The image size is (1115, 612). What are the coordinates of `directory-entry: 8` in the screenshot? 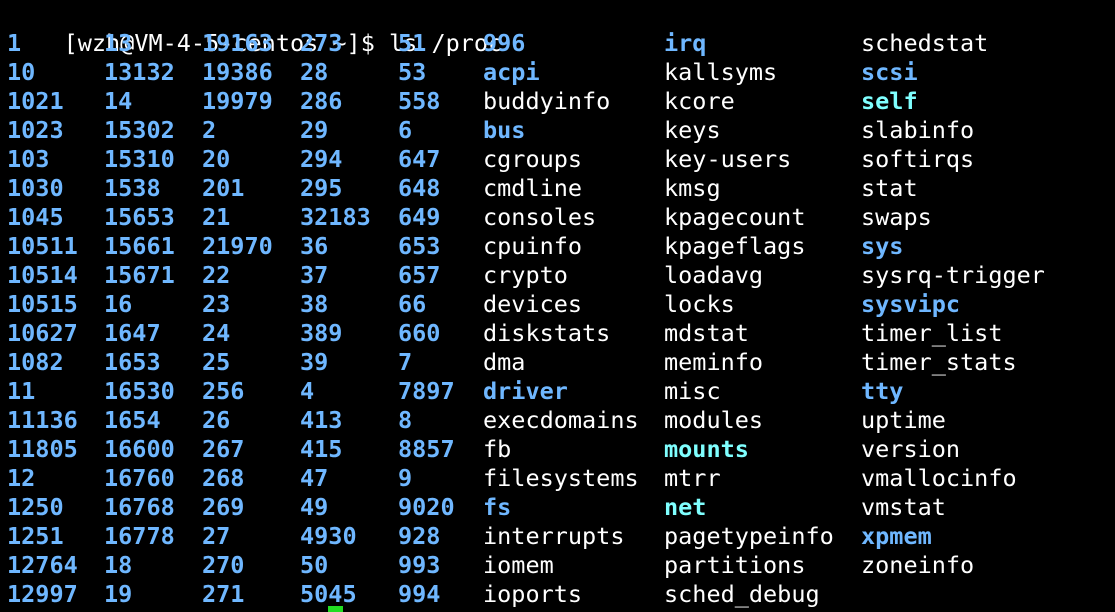 It's located at (405, 420).